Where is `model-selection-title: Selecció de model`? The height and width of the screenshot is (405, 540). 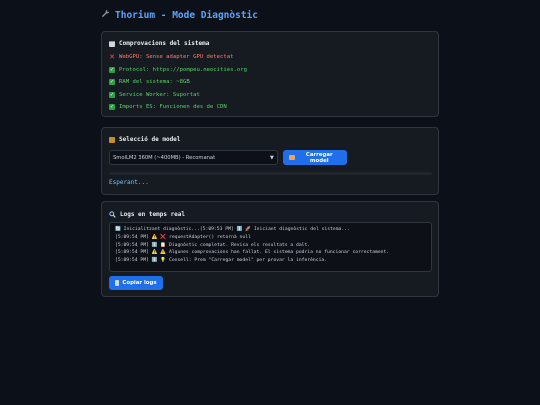
model-selection-title: Selecció de model is located at coordinates (150, 139).